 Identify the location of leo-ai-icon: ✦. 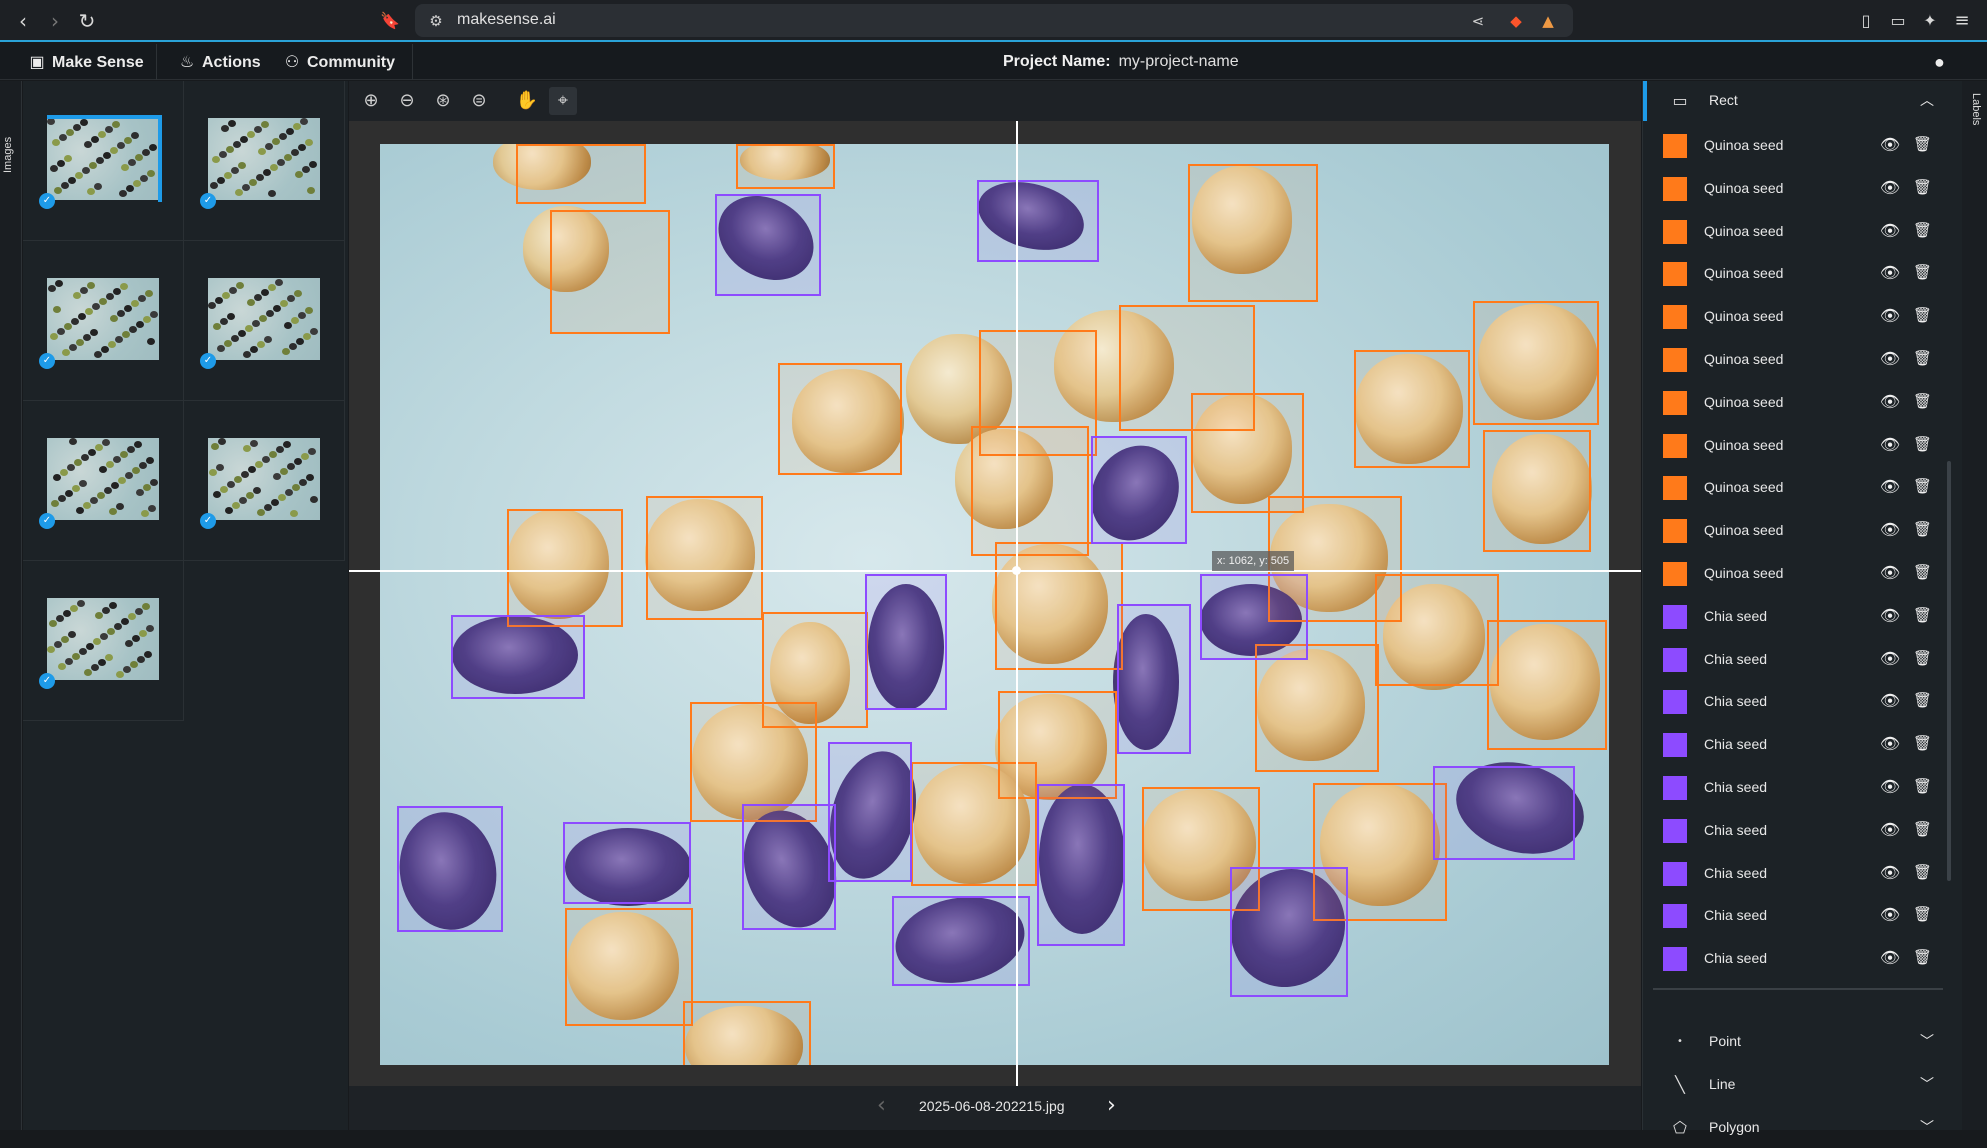
(1930, 21).